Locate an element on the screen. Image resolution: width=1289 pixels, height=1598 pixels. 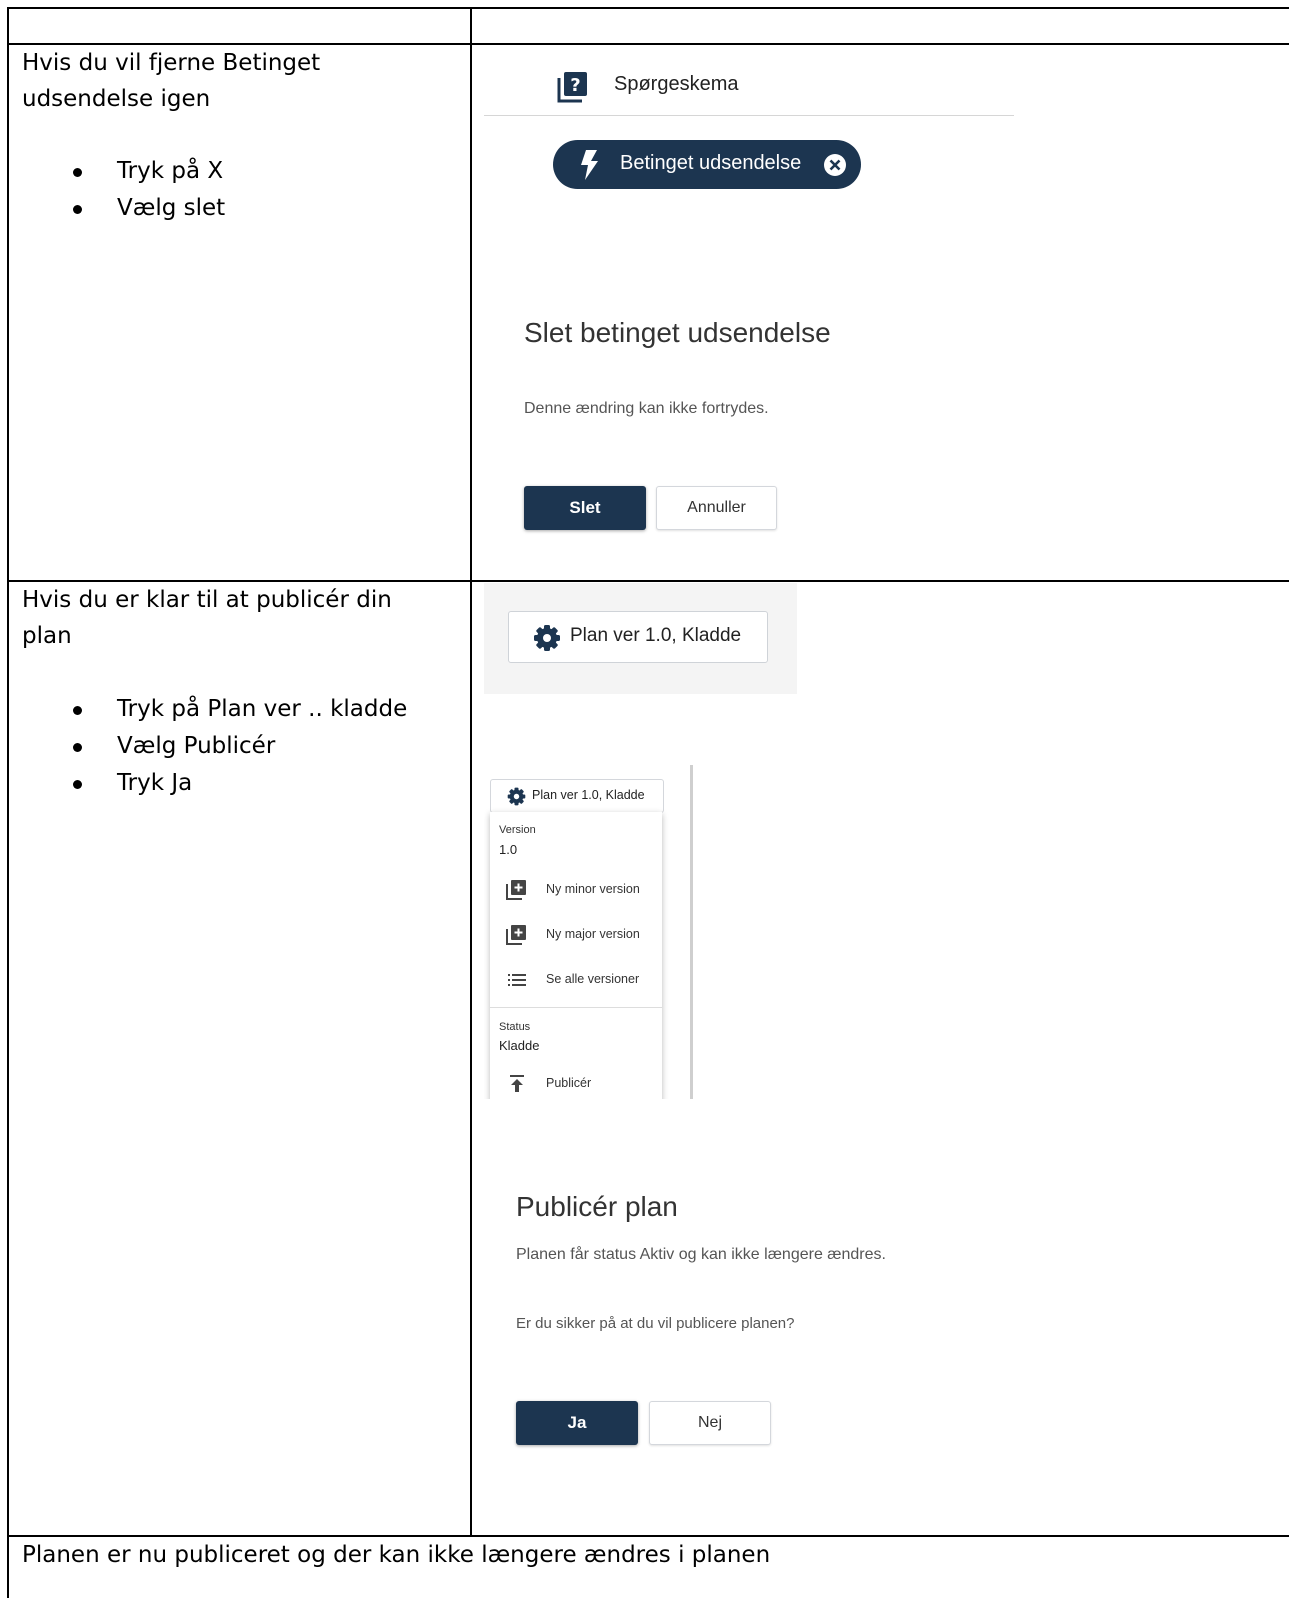
table-column-divider is located at coordinates (471, 771).